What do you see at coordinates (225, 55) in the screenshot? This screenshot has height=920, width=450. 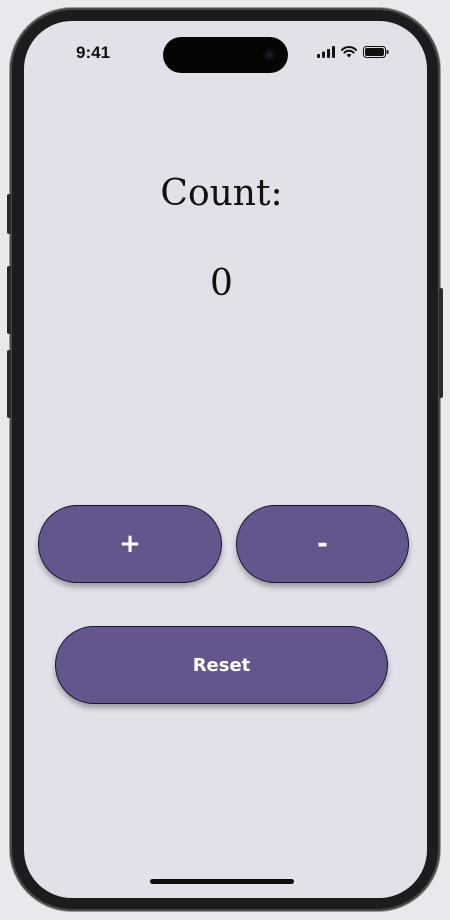 I see `dynamic-island` at bounding box center [225, 55].